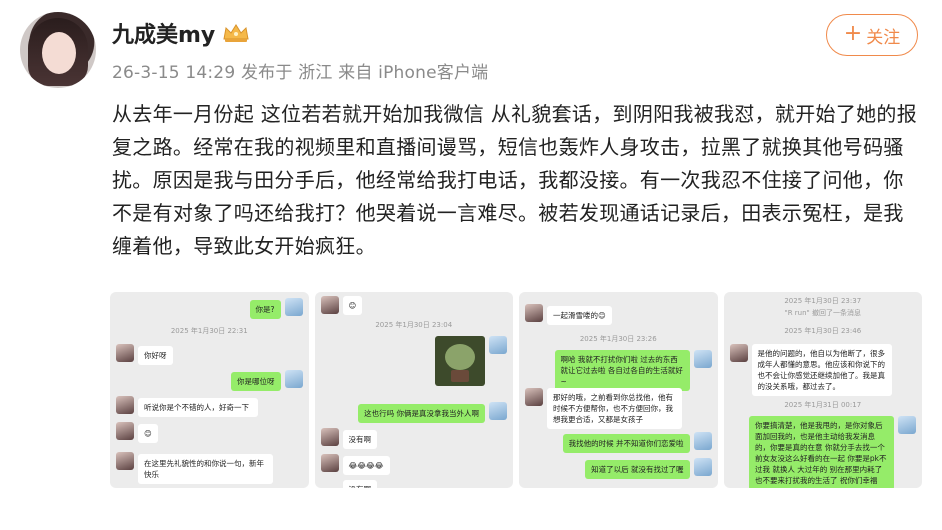 This screenshot has width=942, height=530. I want to click on chat-bubble-right: 你是哪位呀, so click(256, 381).